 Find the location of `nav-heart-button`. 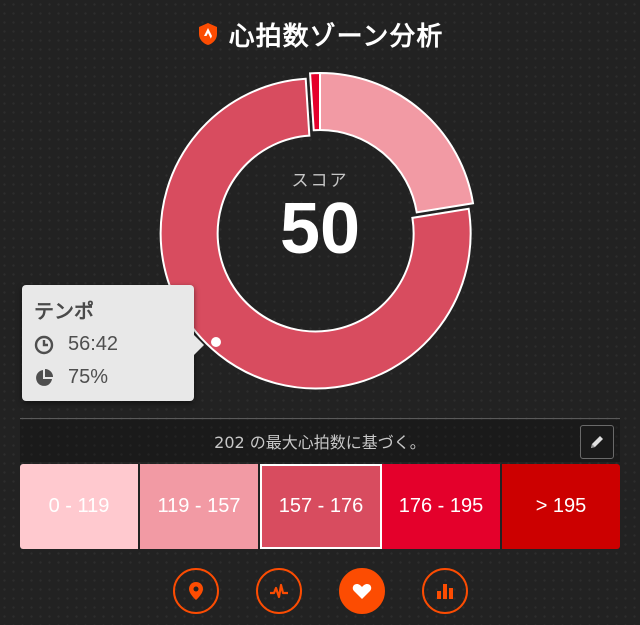

nav-heart-button is located at coordinates (361, 591).